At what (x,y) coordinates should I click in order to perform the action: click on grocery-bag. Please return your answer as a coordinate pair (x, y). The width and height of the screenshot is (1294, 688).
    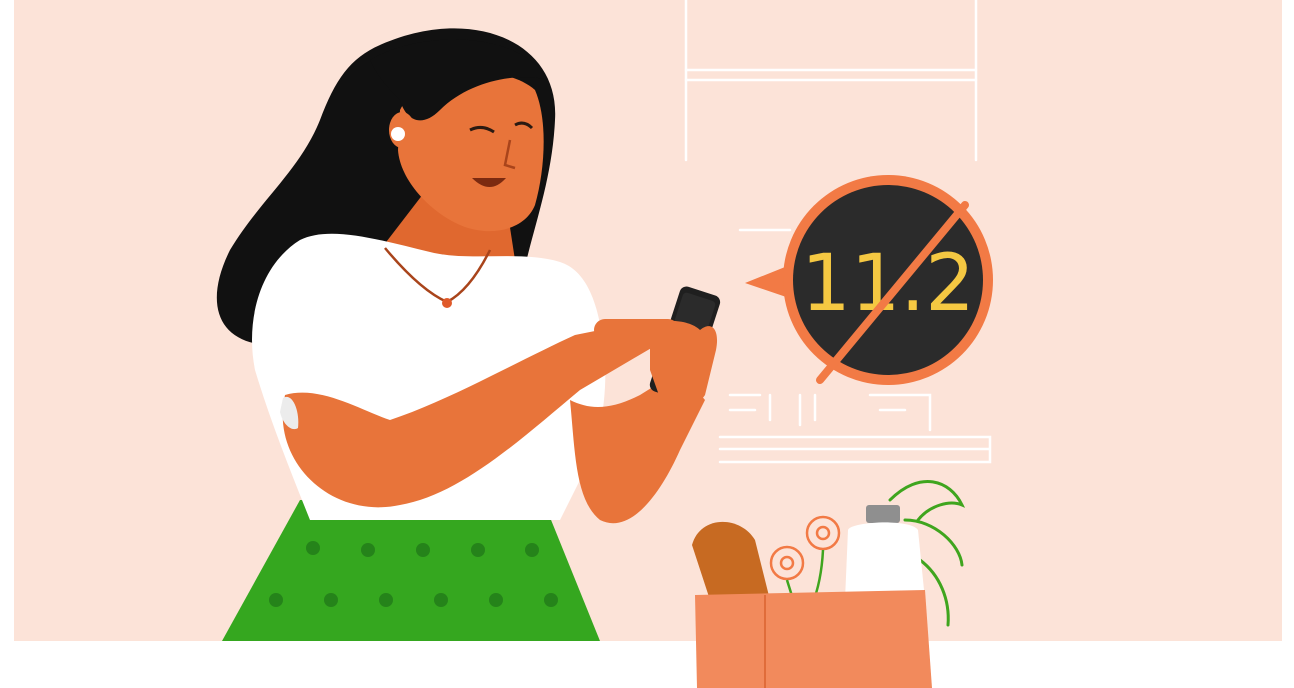
    Looking at the image, I should click on (813, 639).